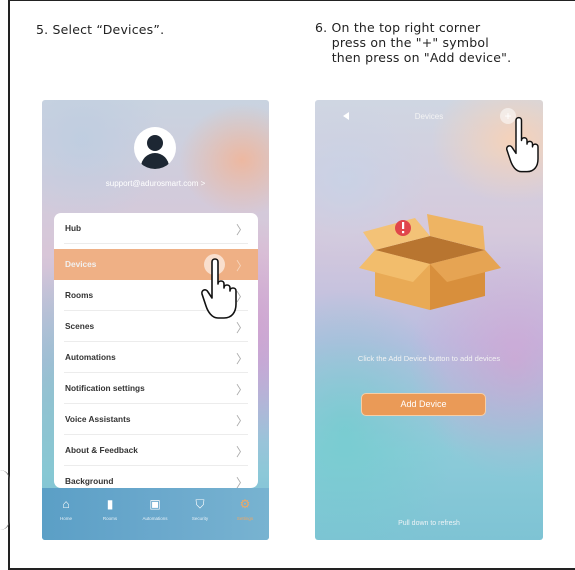 The image size is (575, 570). I want to click on menu-item-label: Hub, so click(73, 228).